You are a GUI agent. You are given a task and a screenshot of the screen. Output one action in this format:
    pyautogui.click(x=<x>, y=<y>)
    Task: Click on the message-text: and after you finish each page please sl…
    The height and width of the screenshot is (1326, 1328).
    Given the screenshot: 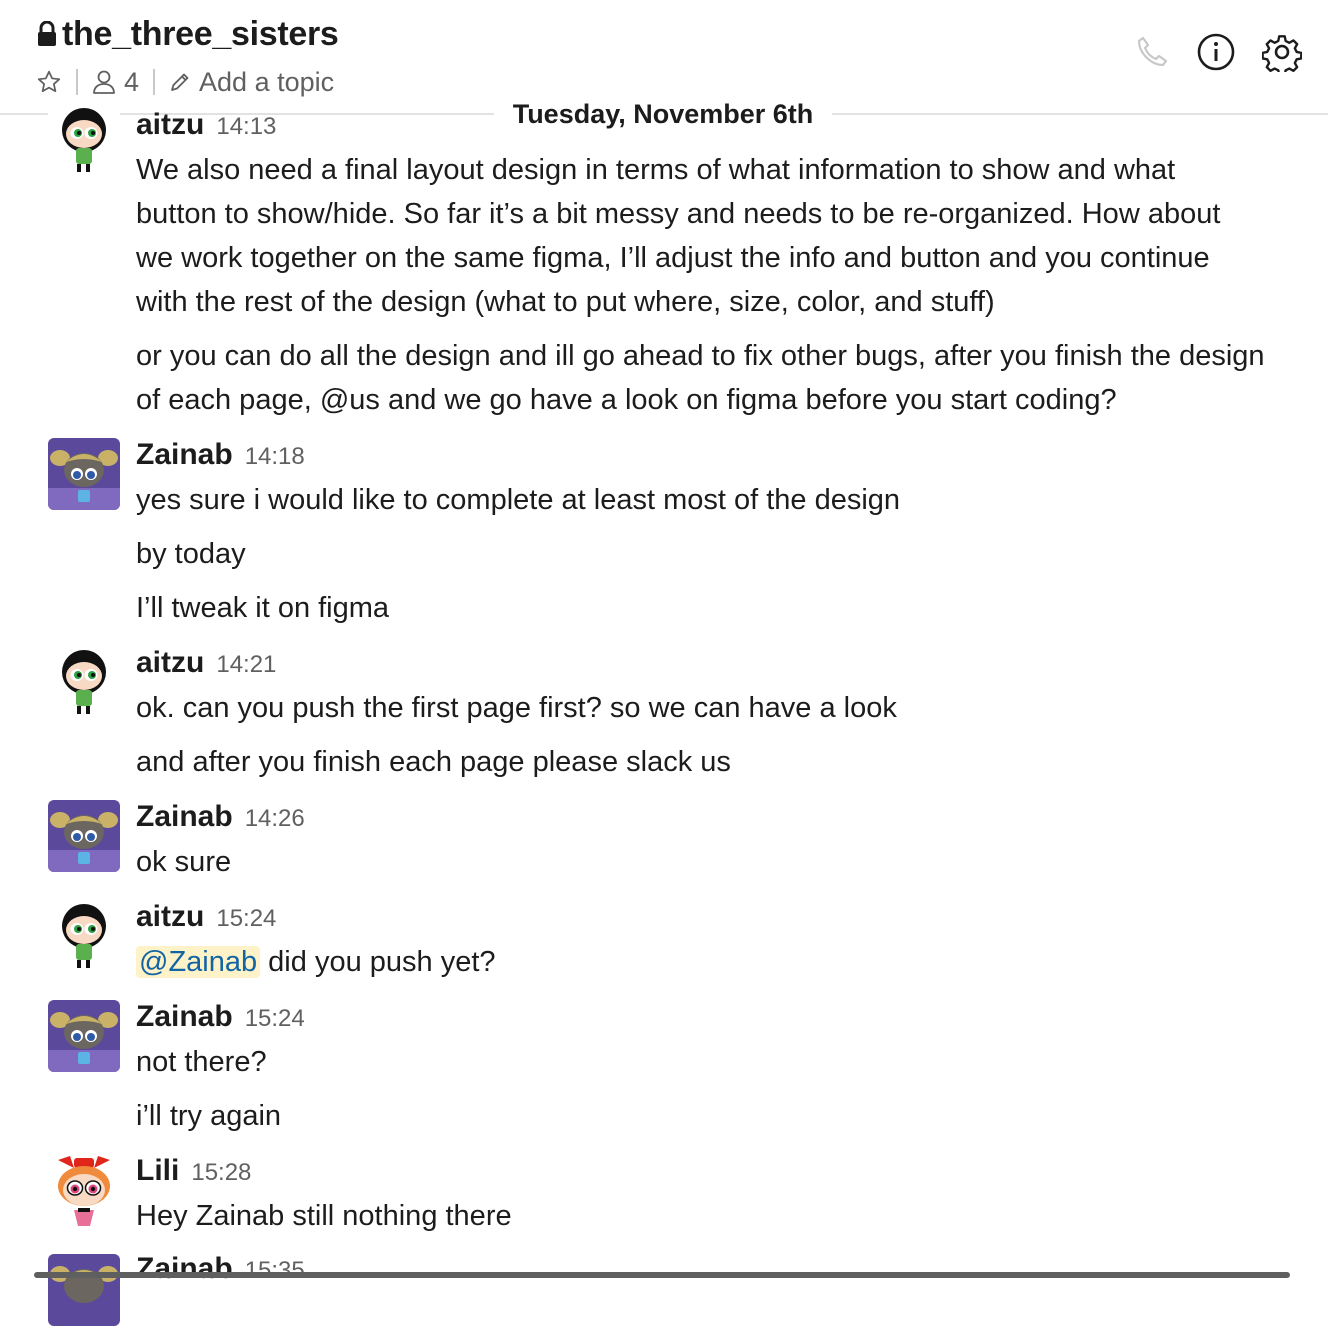 What is the action you would take?
    pyautogui.click(x=433, y=762)
    